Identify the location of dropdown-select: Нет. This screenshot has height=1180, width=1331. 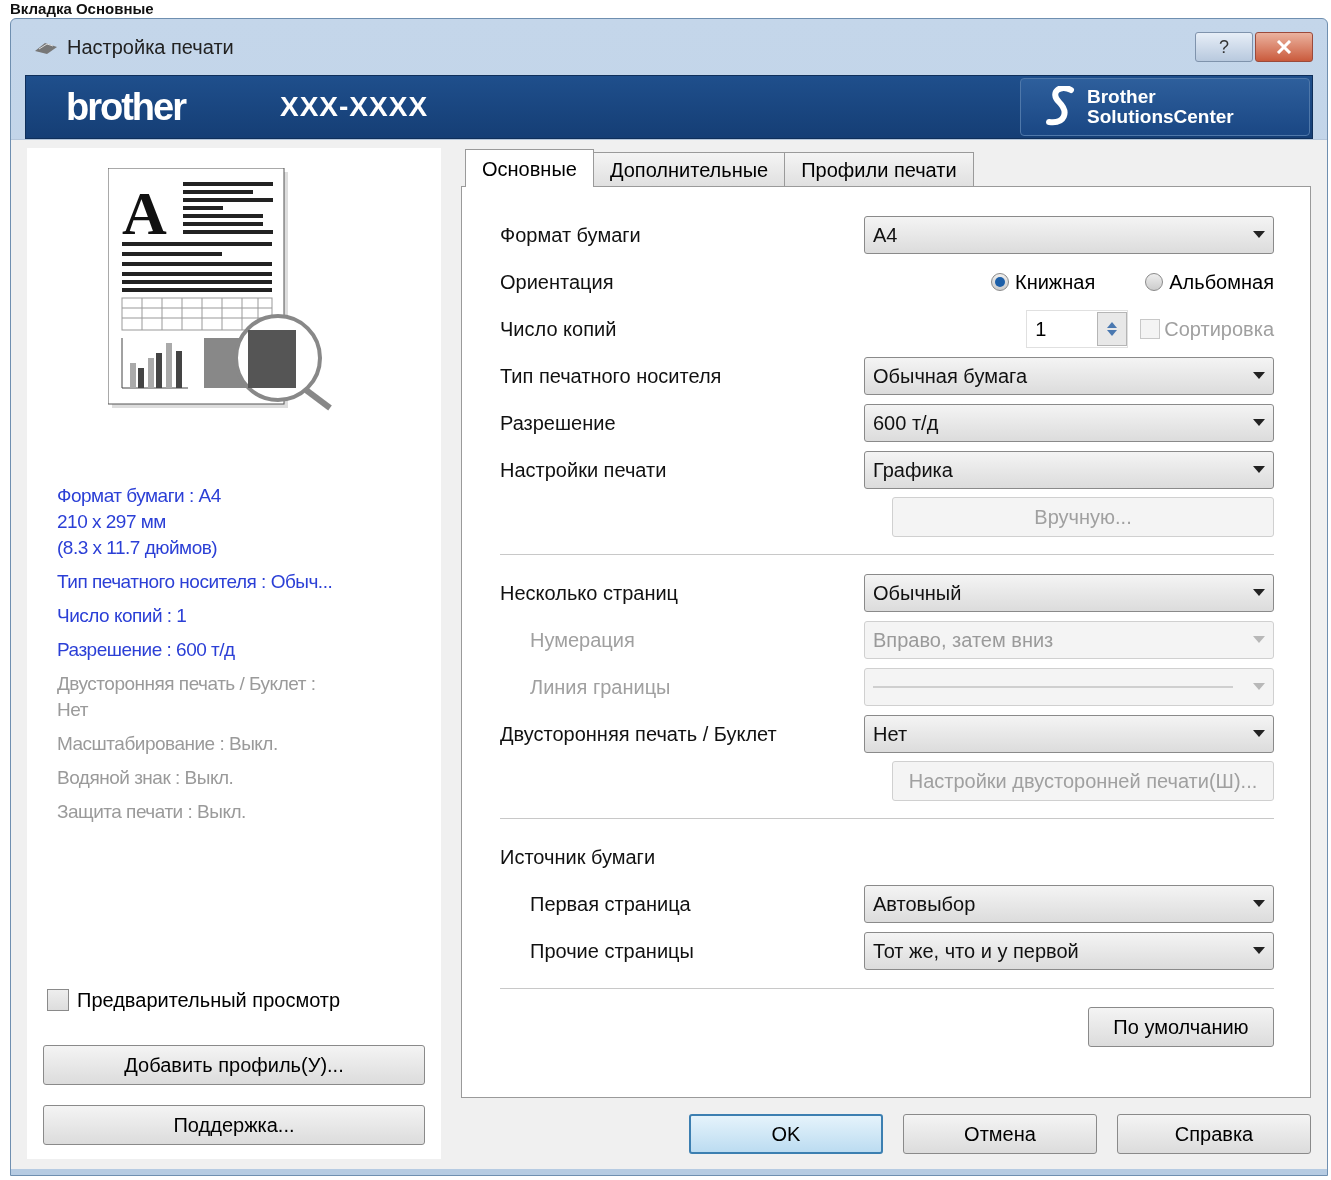
(1069, 733).